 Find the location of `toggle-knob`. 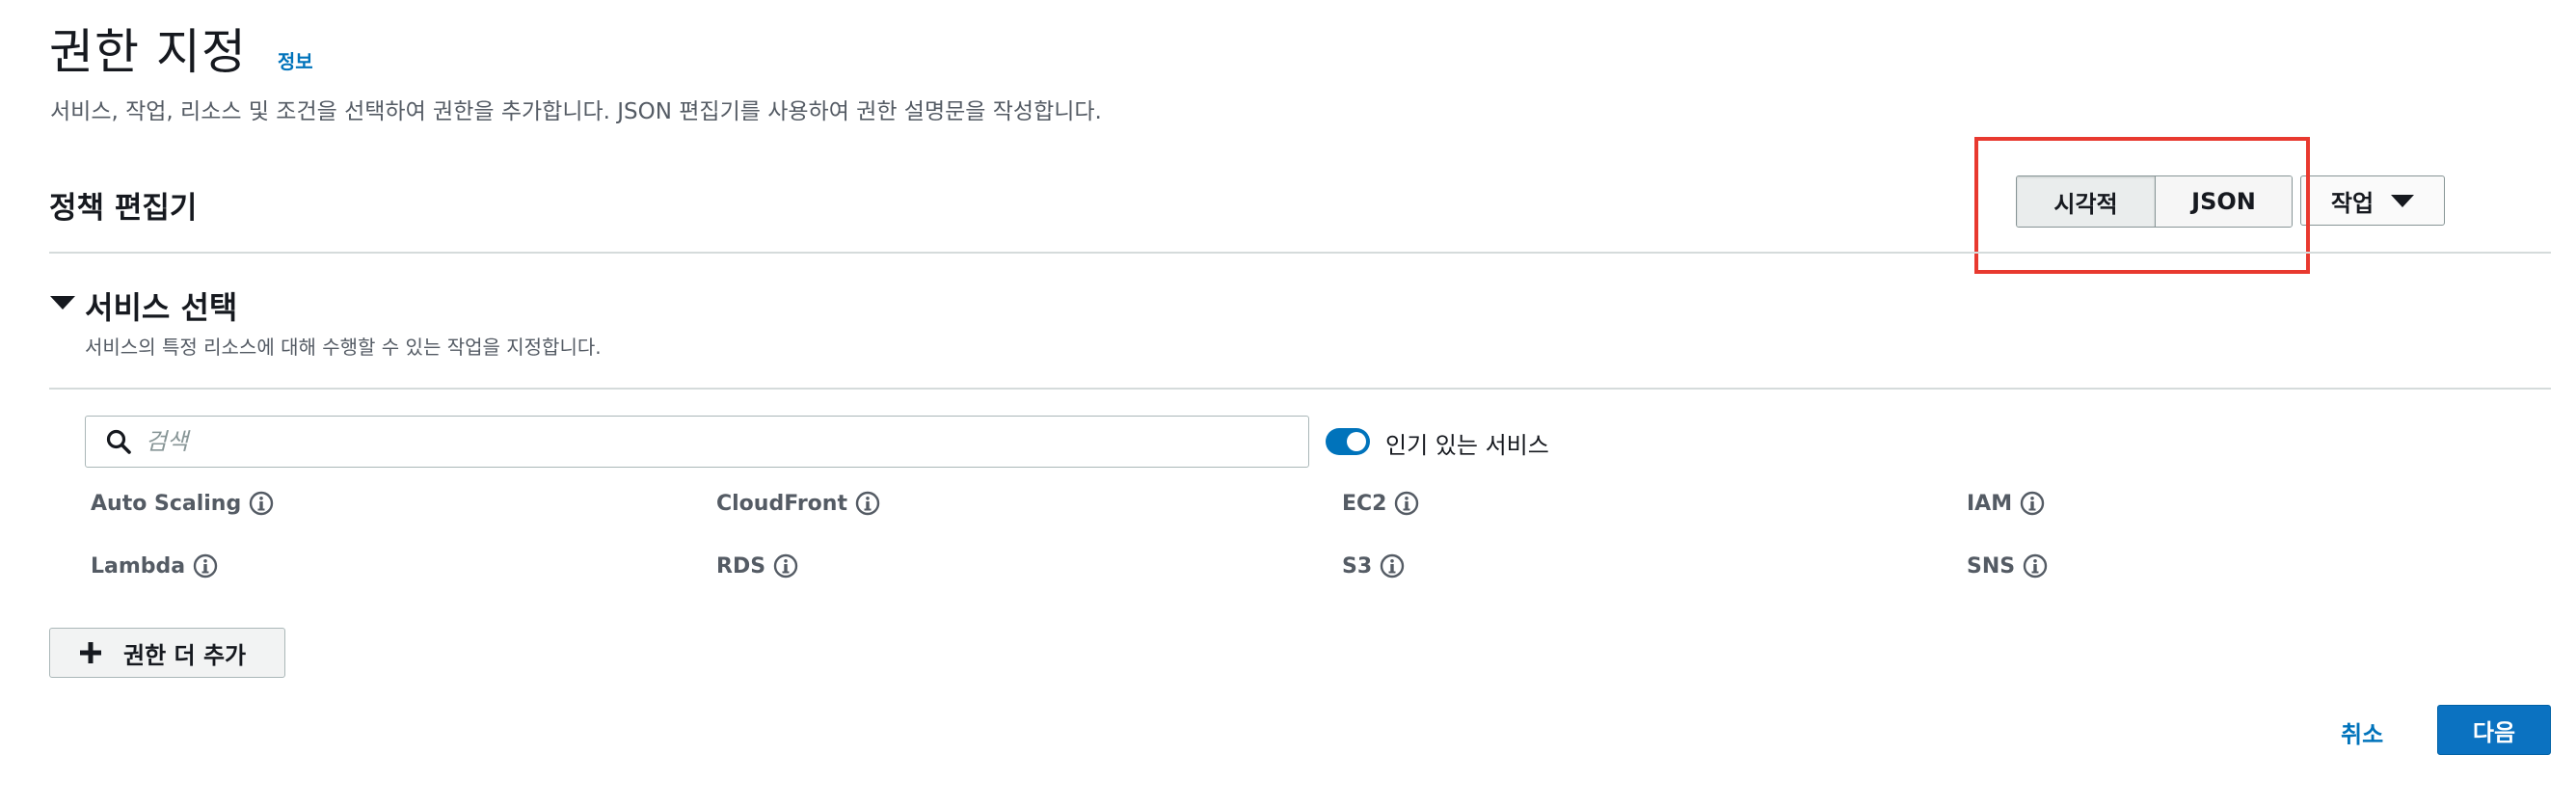

toggle-knob is located at coordinates (1356, 441).